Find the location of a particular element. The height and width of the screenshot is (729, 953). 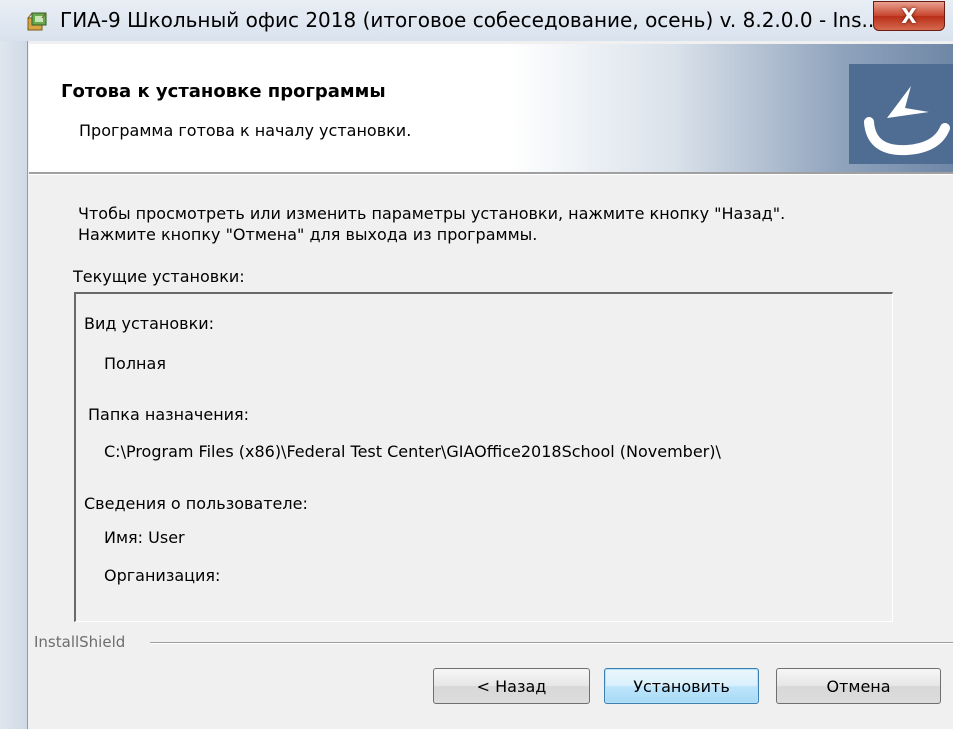

page-title: Готова к установке программы is located at coordinates (223, 91).